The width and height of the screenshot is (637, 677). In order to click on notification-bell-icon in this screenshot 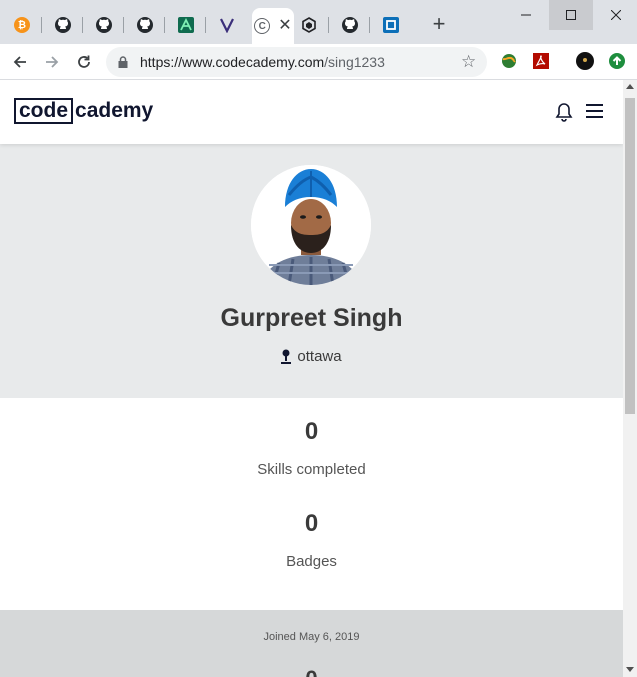, I will do `click(564, 112)`.